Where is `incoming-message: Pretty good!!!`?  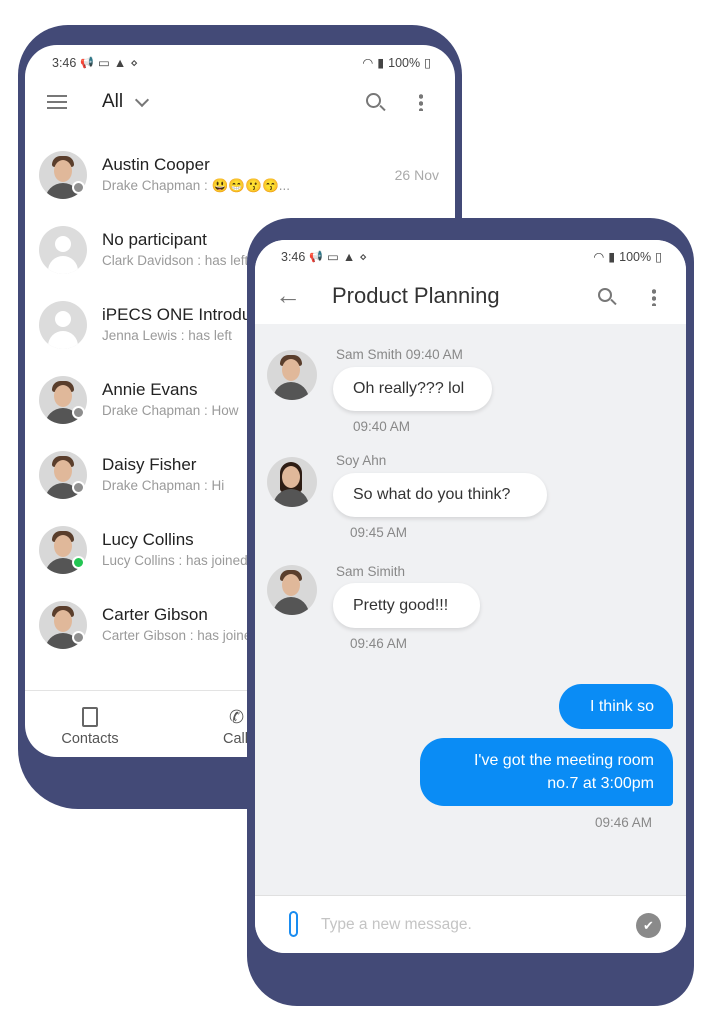
incoming-message: Pretty good!!! is located at coordinates (406, 605).